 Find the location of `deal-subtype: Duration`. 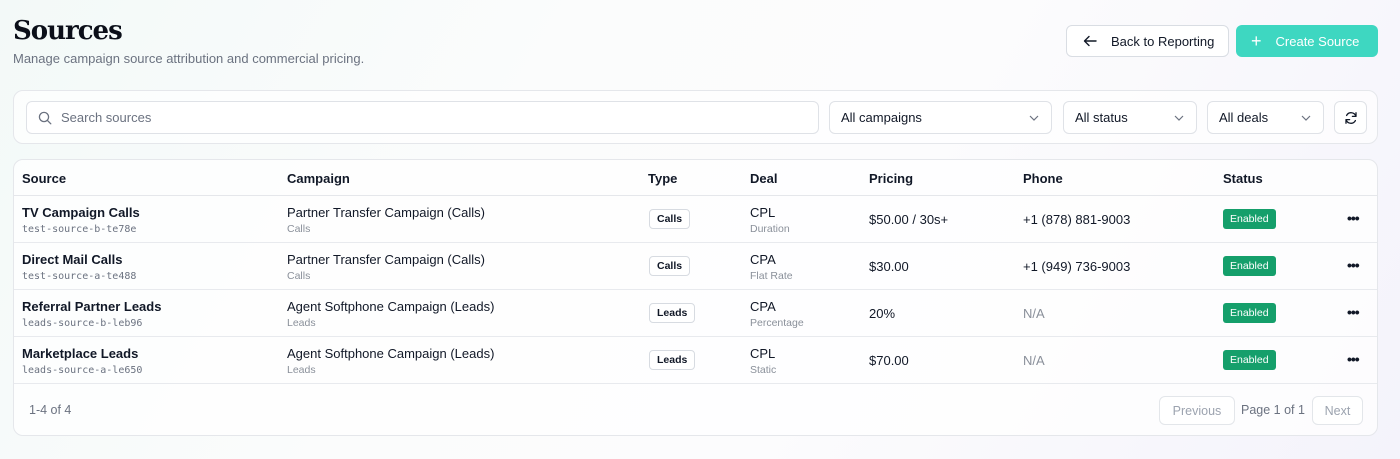

deal-subtype: Duration is located at coordinates (770, 229).